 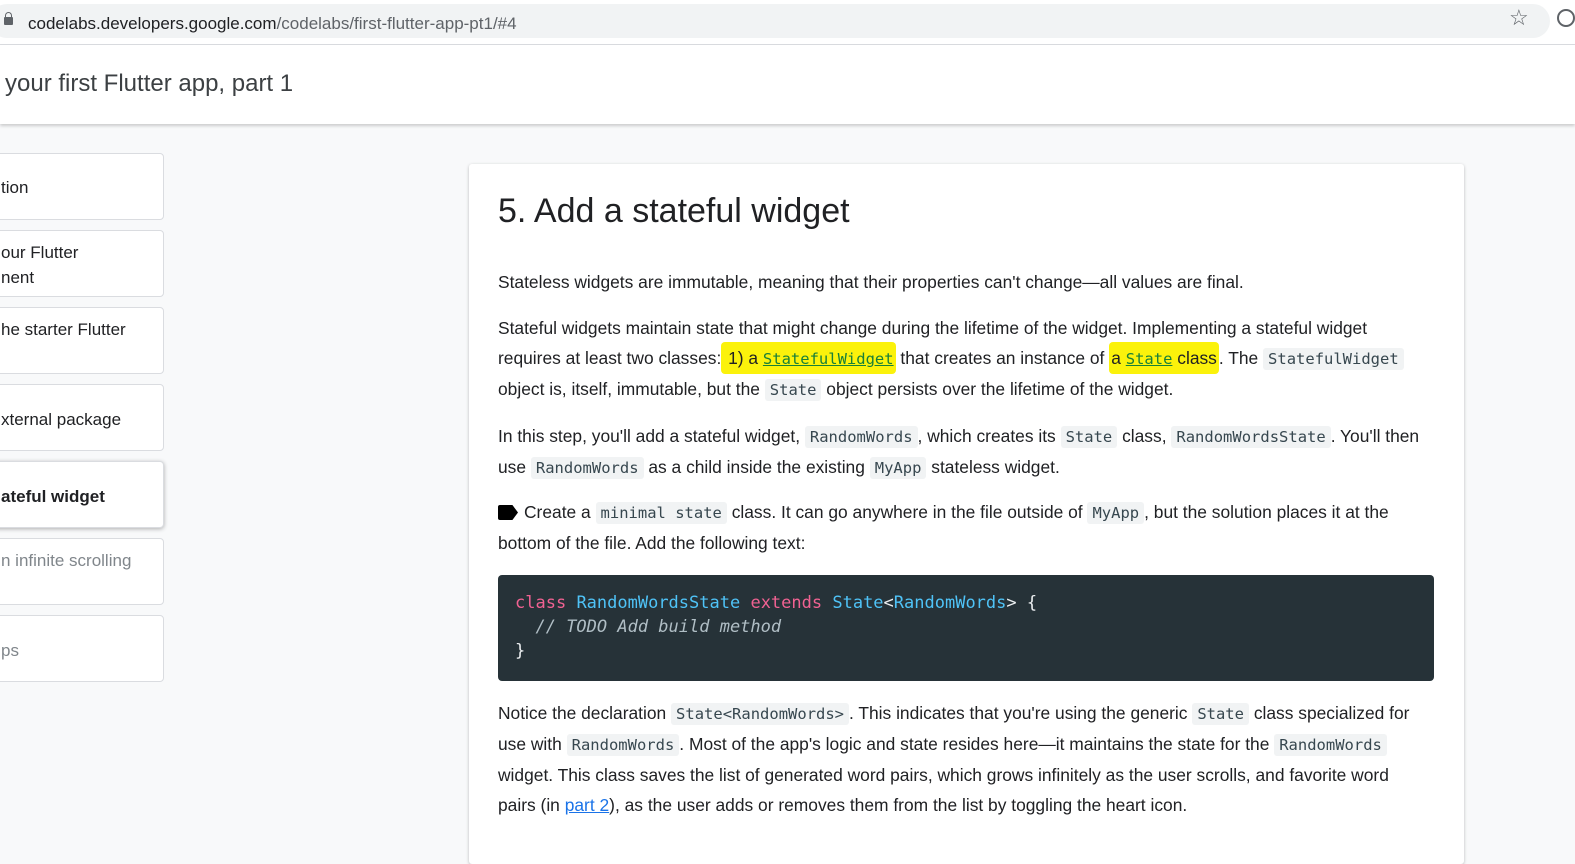 I want to click on step-heading: 5. Add a stateful widget, so click(x=674, y=211).